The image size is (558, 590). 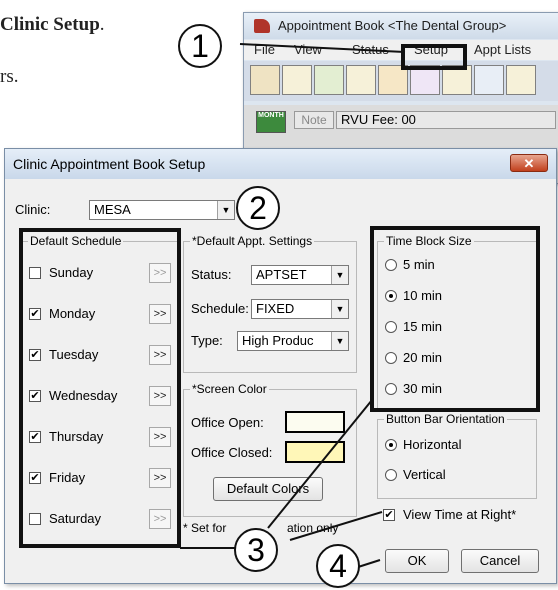 What do you see at coordinates (265, 80) in the screenshot?
I see `tooth-icon` at bounding box center [265, 80].